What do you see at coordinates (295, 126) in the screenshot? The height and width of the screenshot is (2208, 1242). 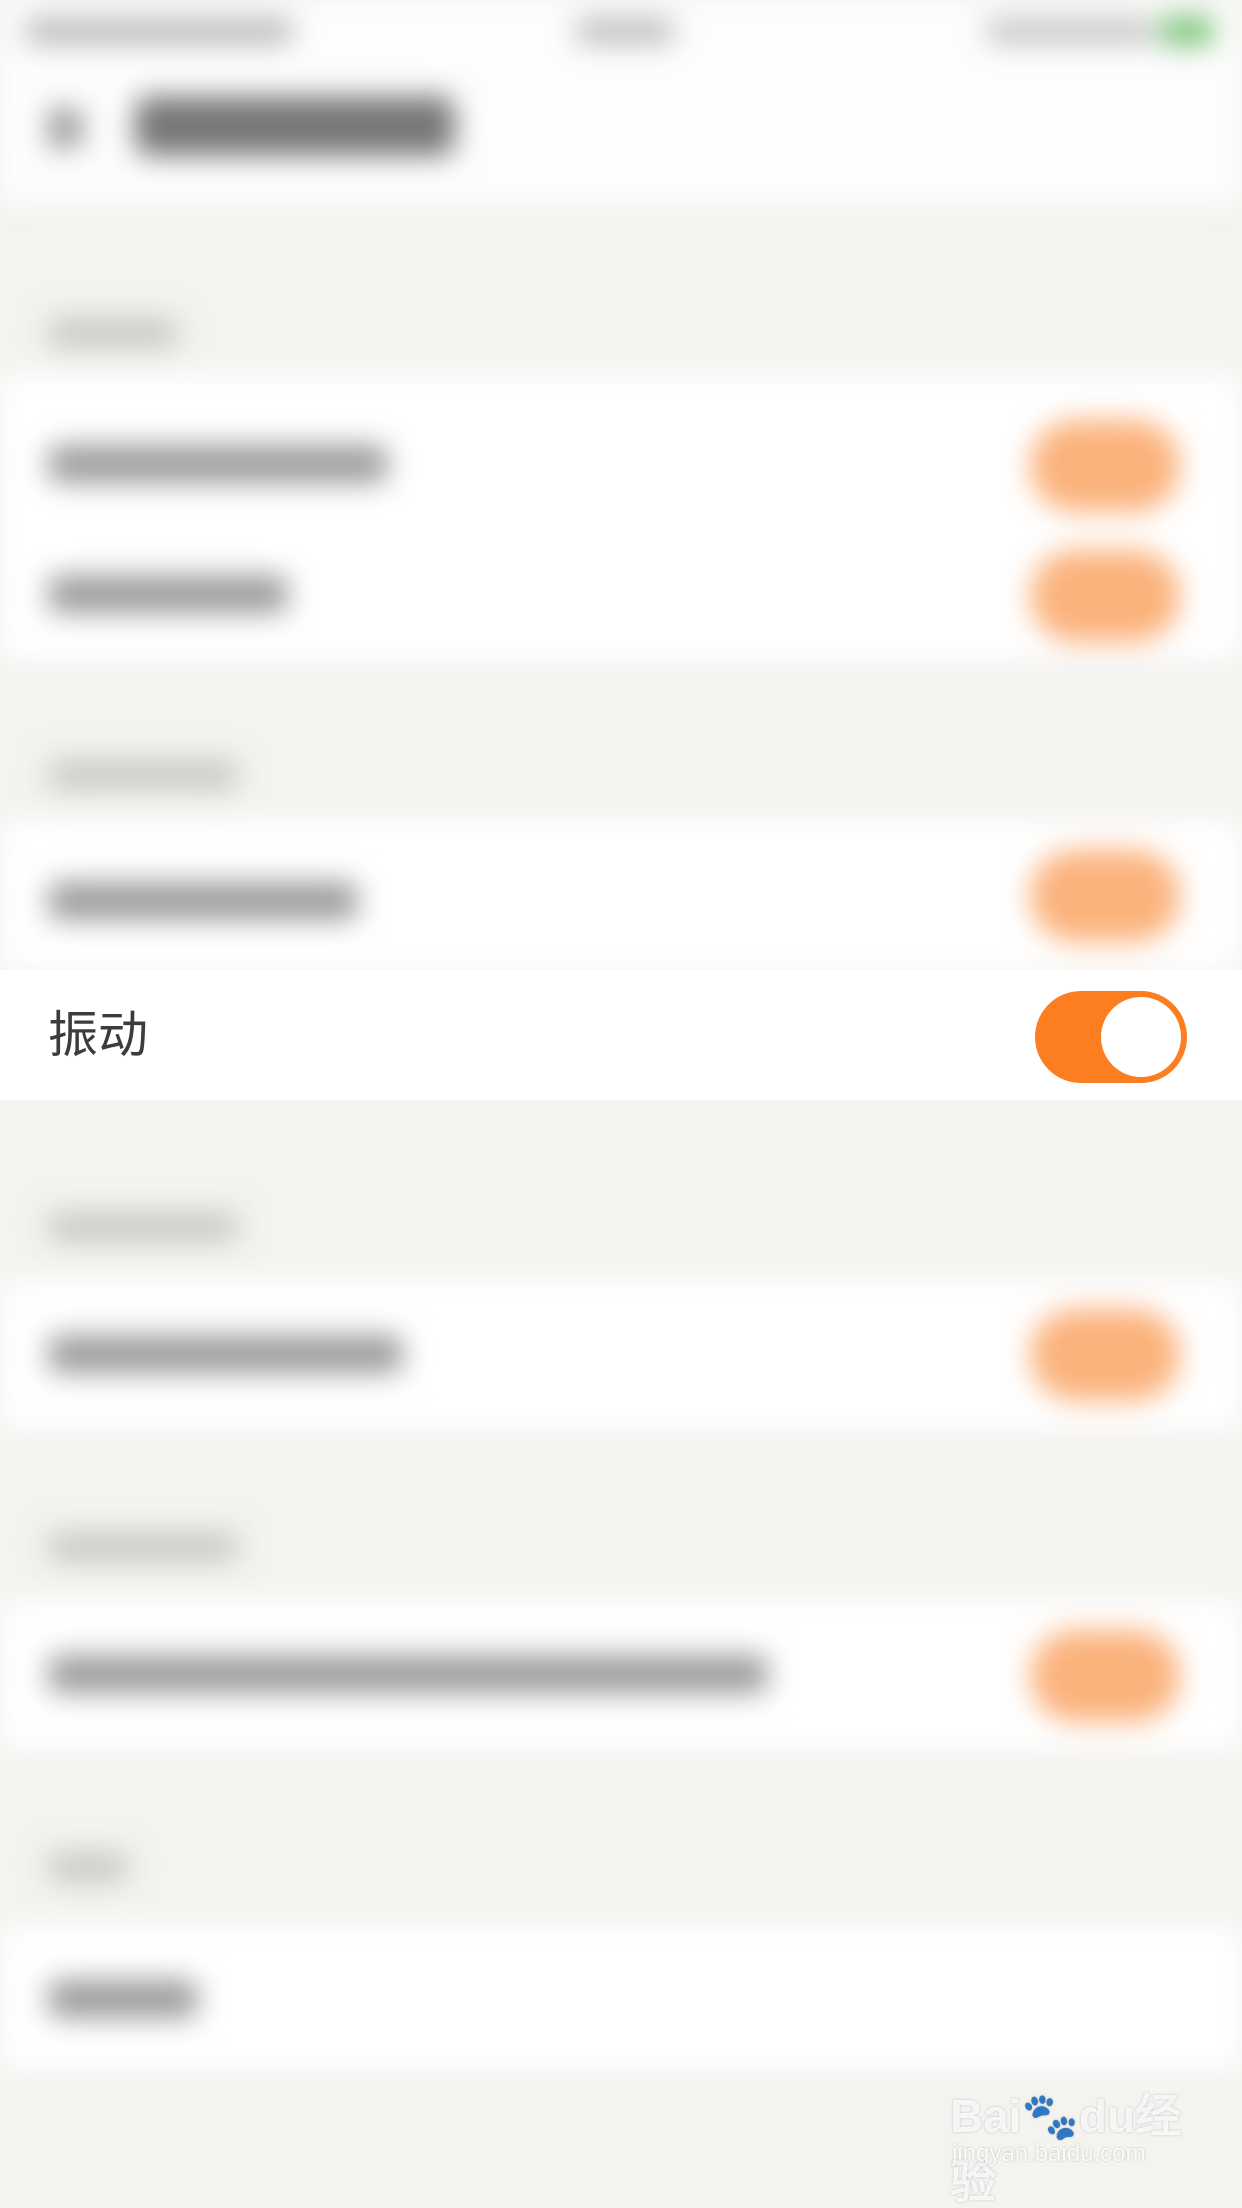 I see `page-title` at bounding box center [295, 126].